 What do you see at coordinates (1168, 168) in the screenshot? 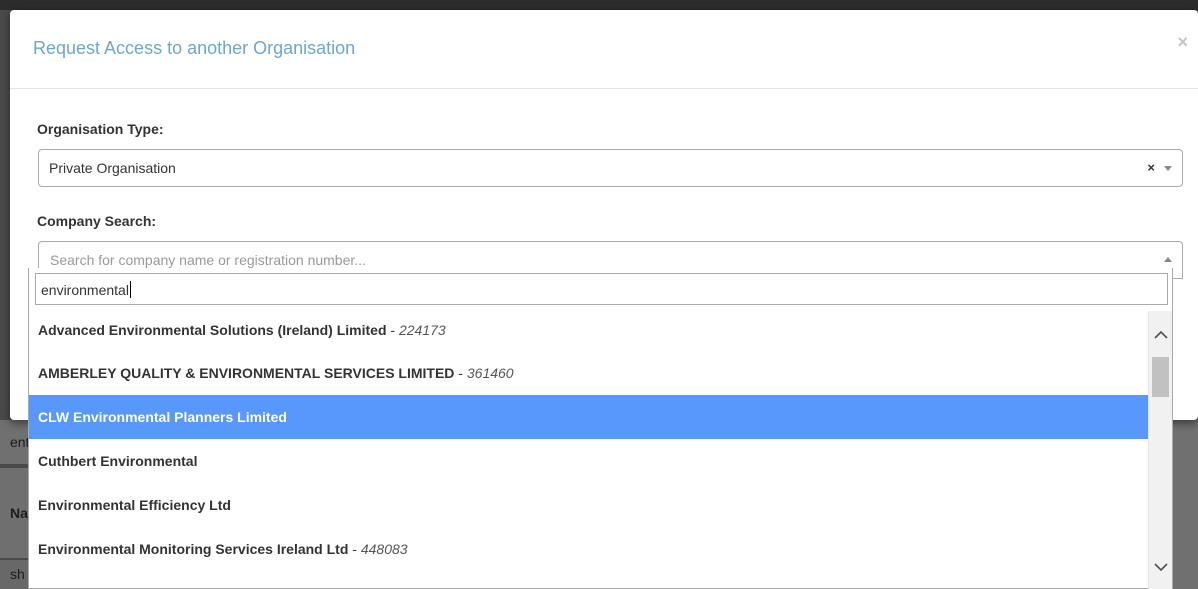
I see `chevron-down-icon` at bounding box center [1168, 168].